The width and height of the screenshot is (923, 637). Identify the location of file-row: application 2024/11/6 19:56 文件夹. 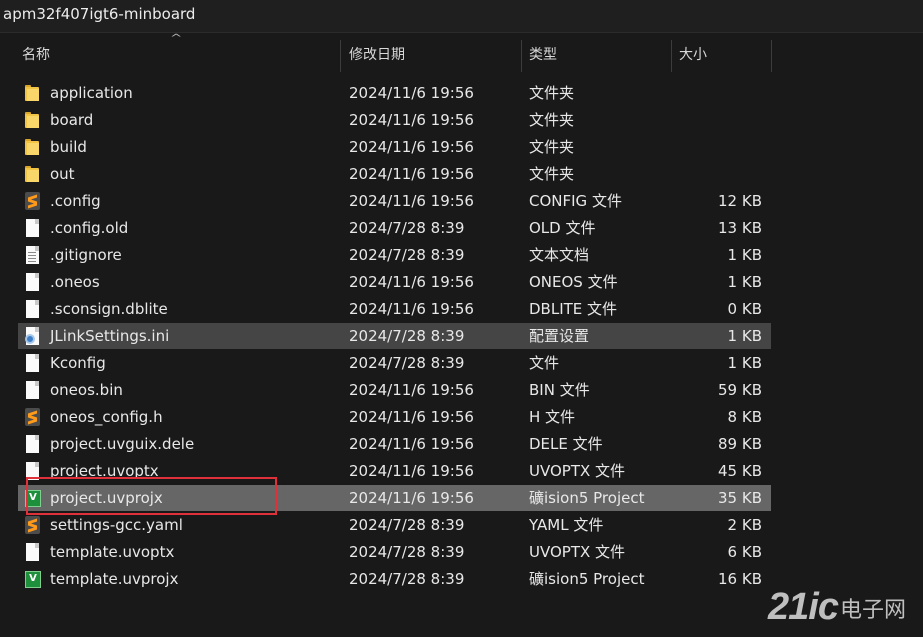
(394, 93).